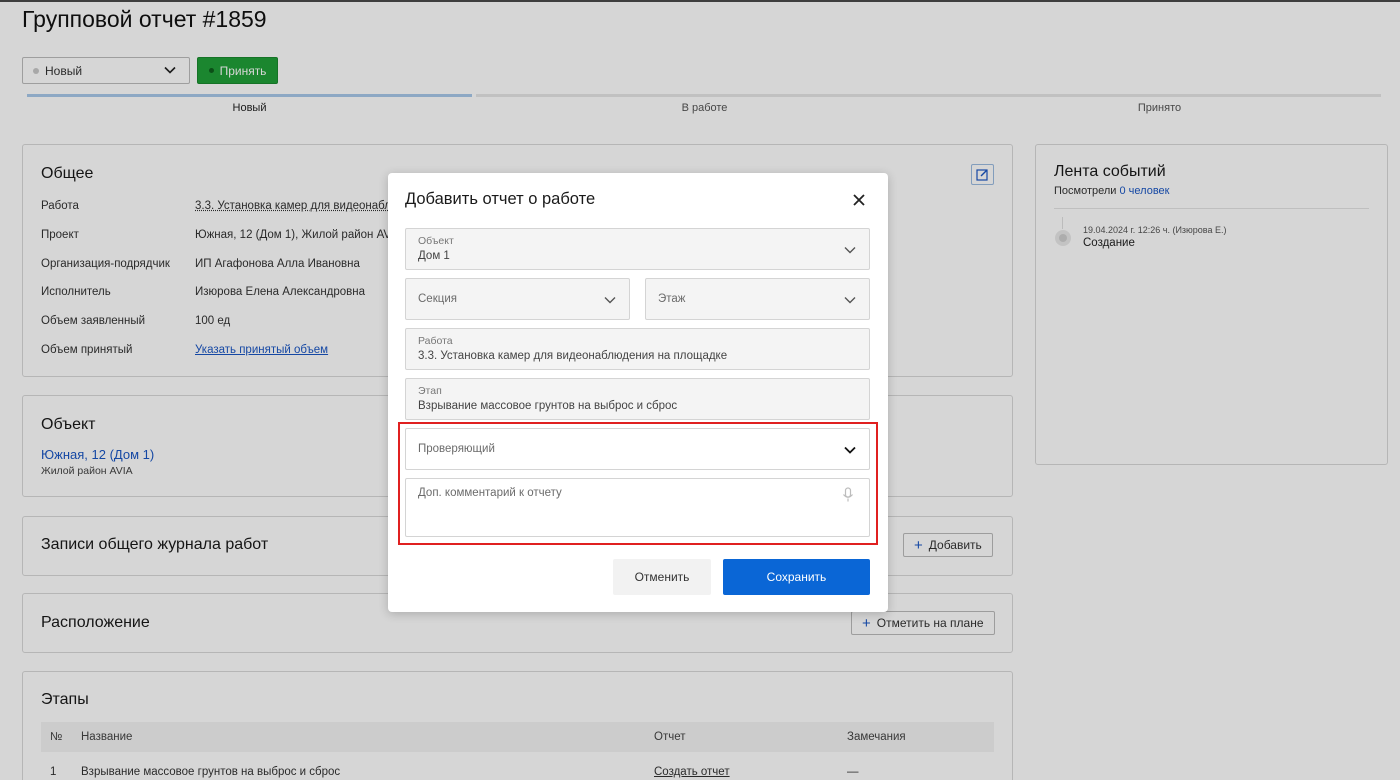 The image size is (1400, 780). Describe the element at coordinates (500, 199) in the screenshot. I see `modal-title: Добавить отчет о работе` at that location.